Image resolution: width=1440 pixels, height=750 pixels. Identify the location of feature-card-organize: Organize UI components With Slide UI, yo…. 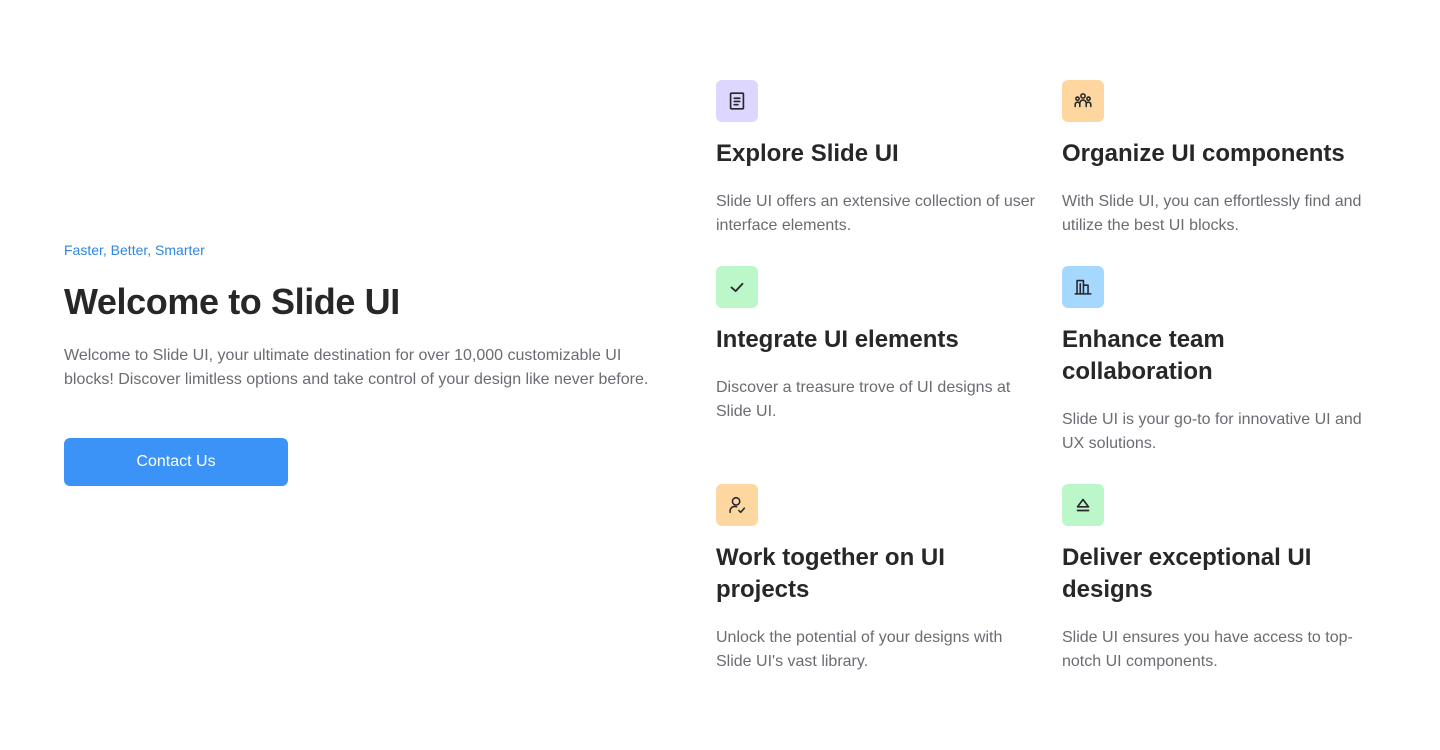
(1222, 159).